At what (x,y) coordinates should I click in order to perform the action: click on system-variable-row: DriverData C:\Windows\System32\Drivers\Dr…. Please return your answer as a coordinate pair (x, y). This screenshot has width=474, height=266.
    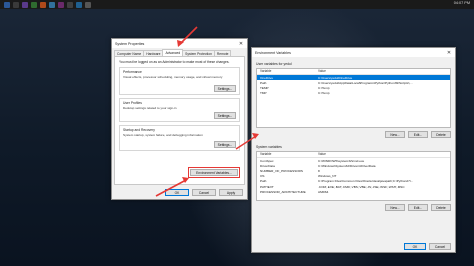
    Looking at the image, I should click on (353, 165).